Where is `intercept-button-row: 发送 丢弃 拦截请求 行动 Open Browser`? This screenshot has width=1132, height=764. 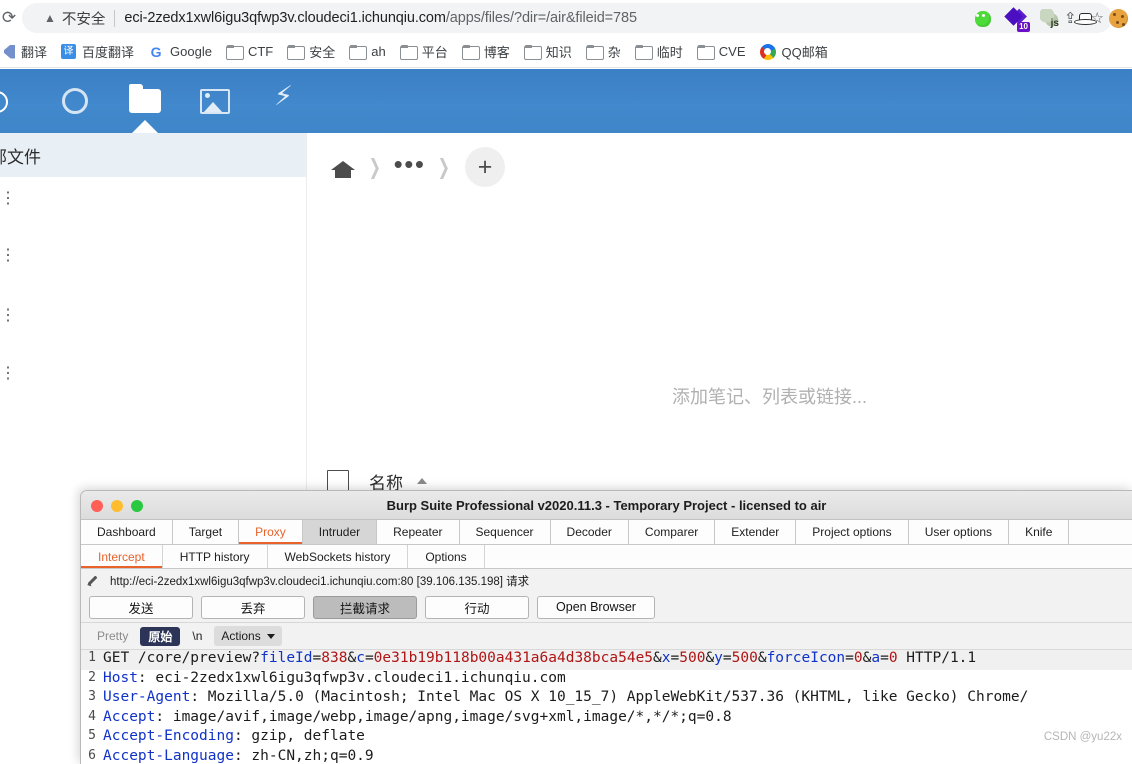 intercept-button-row: 发送 丢弃 拦截请求 行动 Open Browser is located at coordinates (606, 607).